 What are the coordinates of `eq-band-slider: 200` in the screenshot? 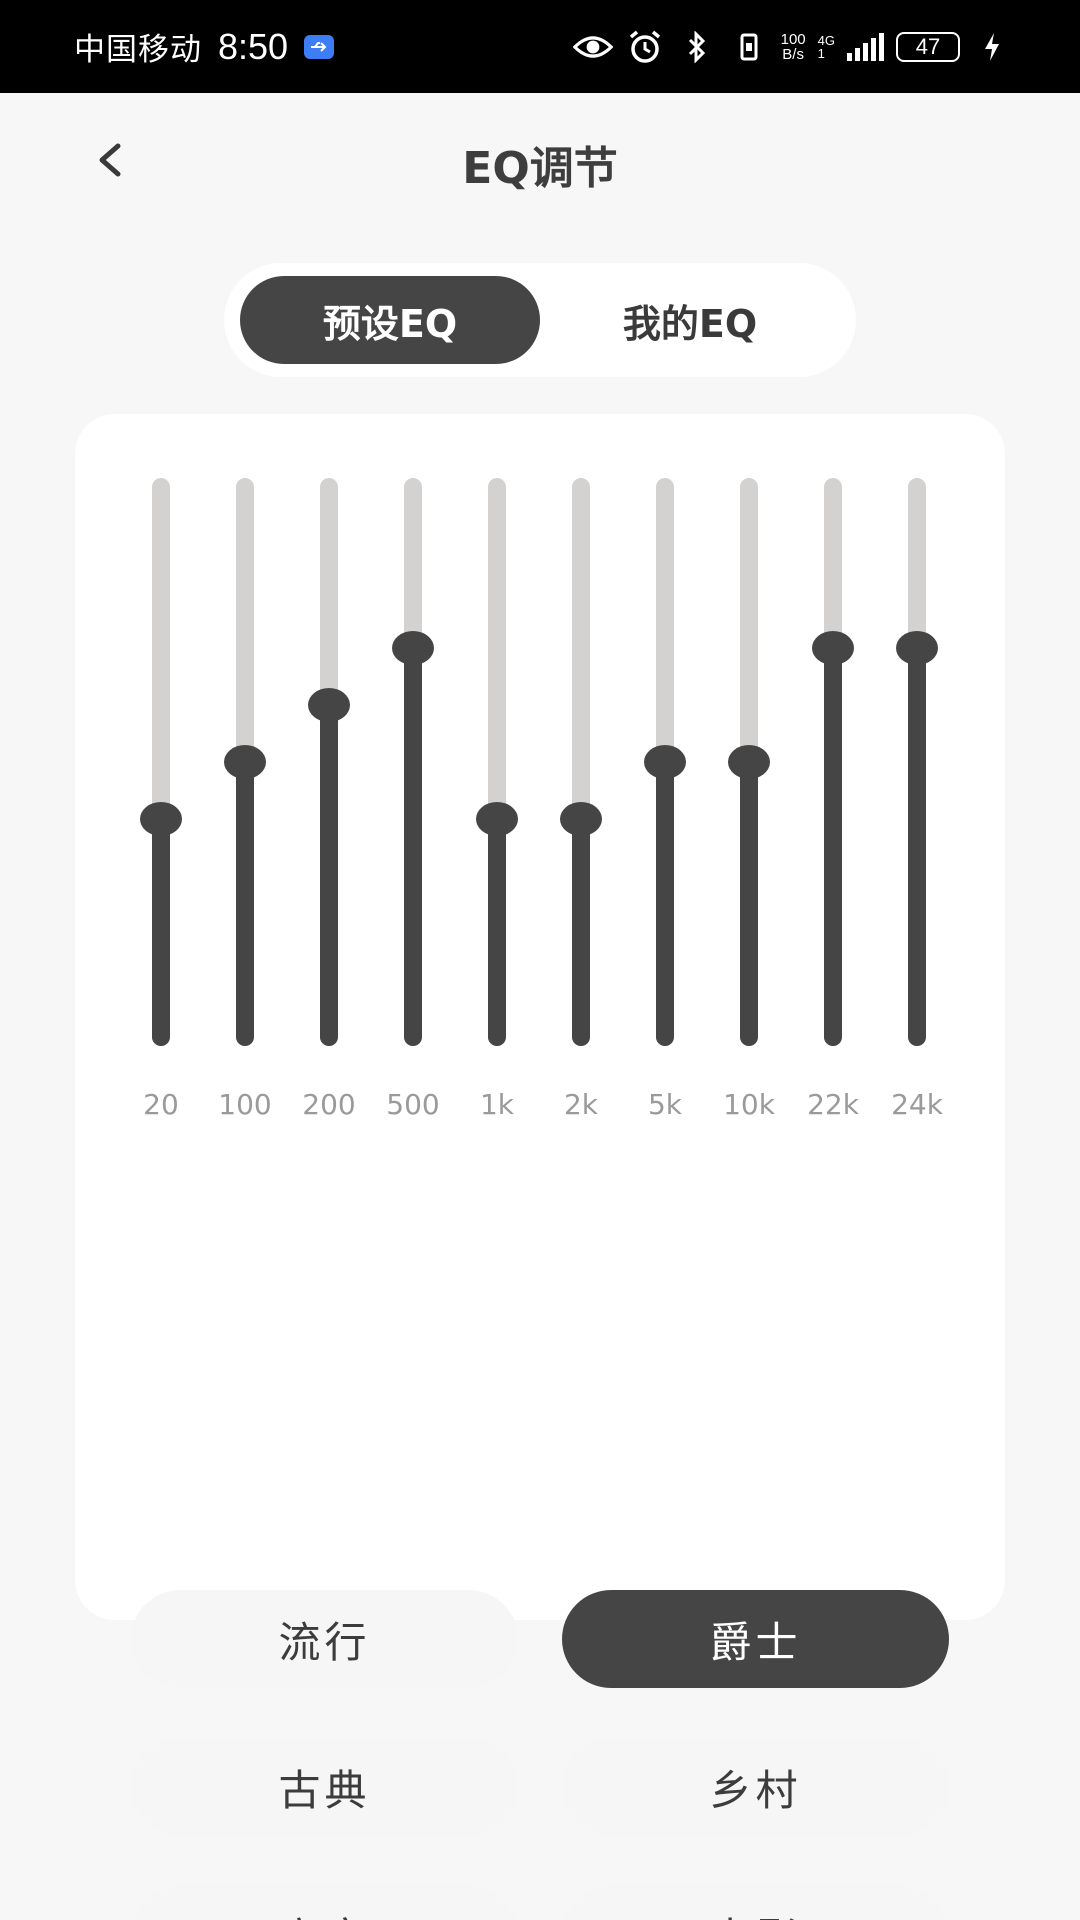 It's located at (329, 774).